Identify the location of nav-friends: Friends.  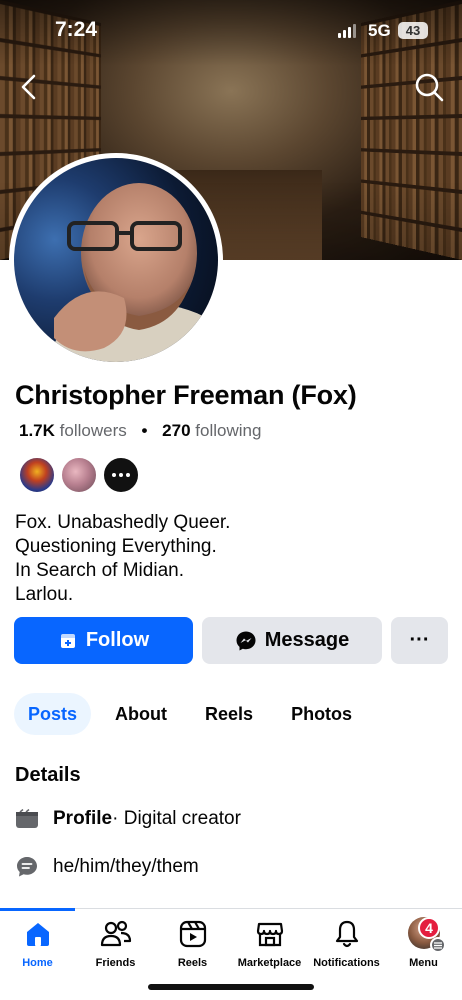
(115, 945).